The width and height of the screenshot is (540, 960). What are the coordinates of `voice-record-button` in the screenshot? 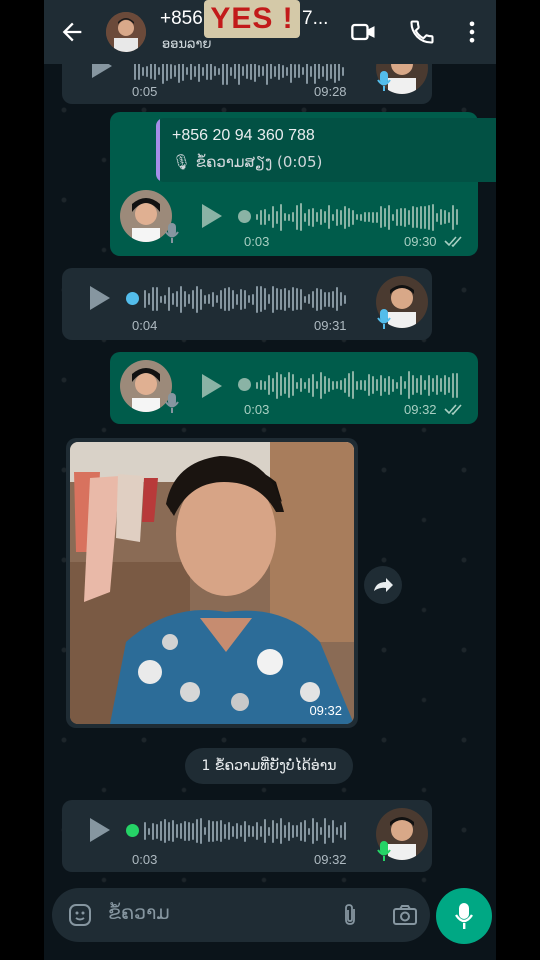 It's located at (464, 916).